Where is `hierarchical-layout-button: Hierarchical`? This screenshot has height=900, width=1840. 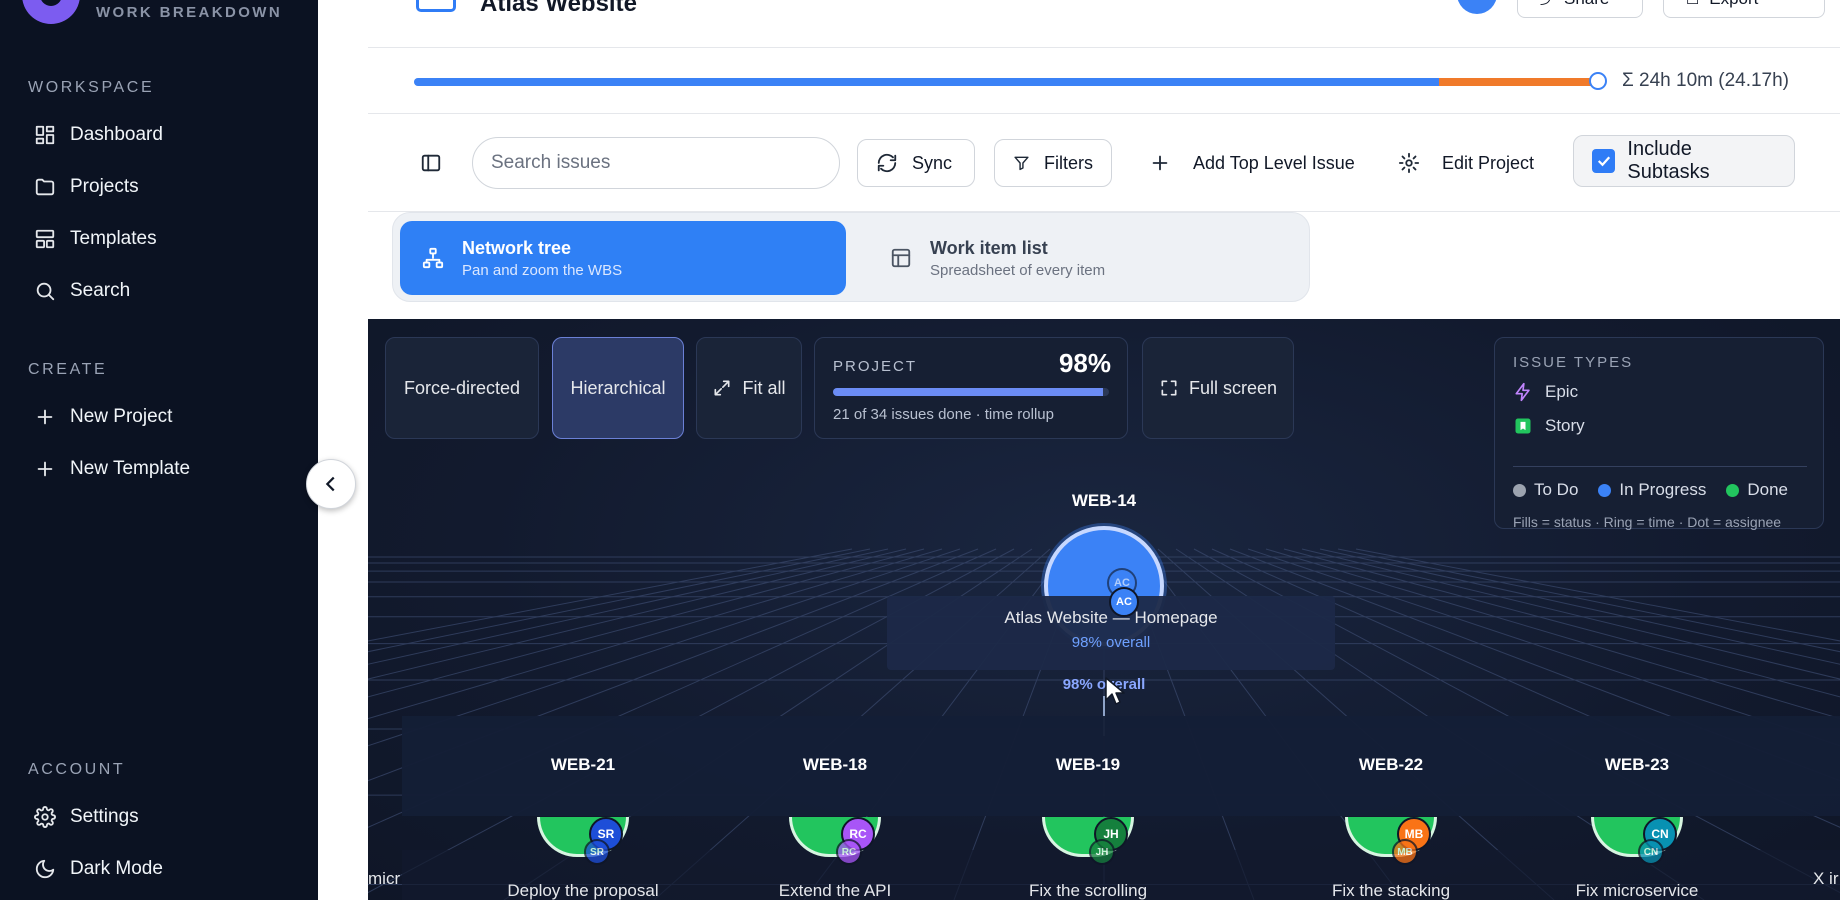
hierarchical-layout-button: Hierarchical is located at coordinates (618, 388).